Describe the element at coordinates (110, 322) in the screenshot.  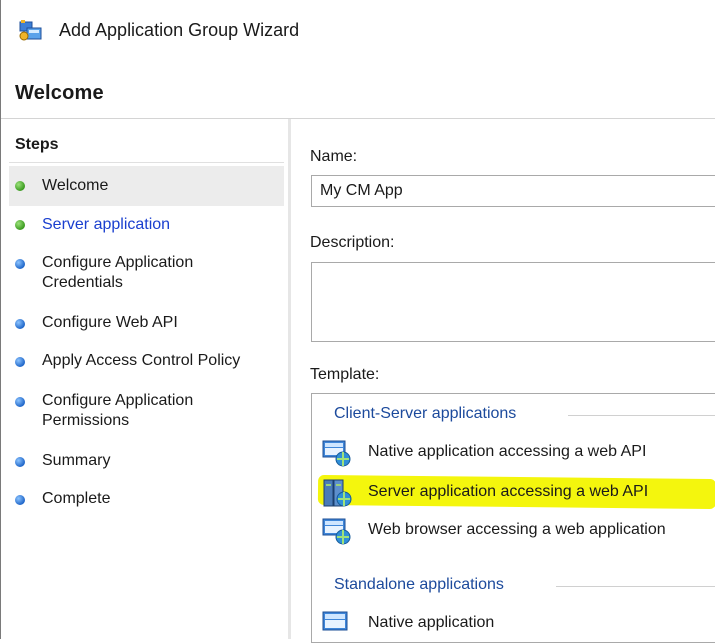
I see `step-label: Configure Web API` at that location.